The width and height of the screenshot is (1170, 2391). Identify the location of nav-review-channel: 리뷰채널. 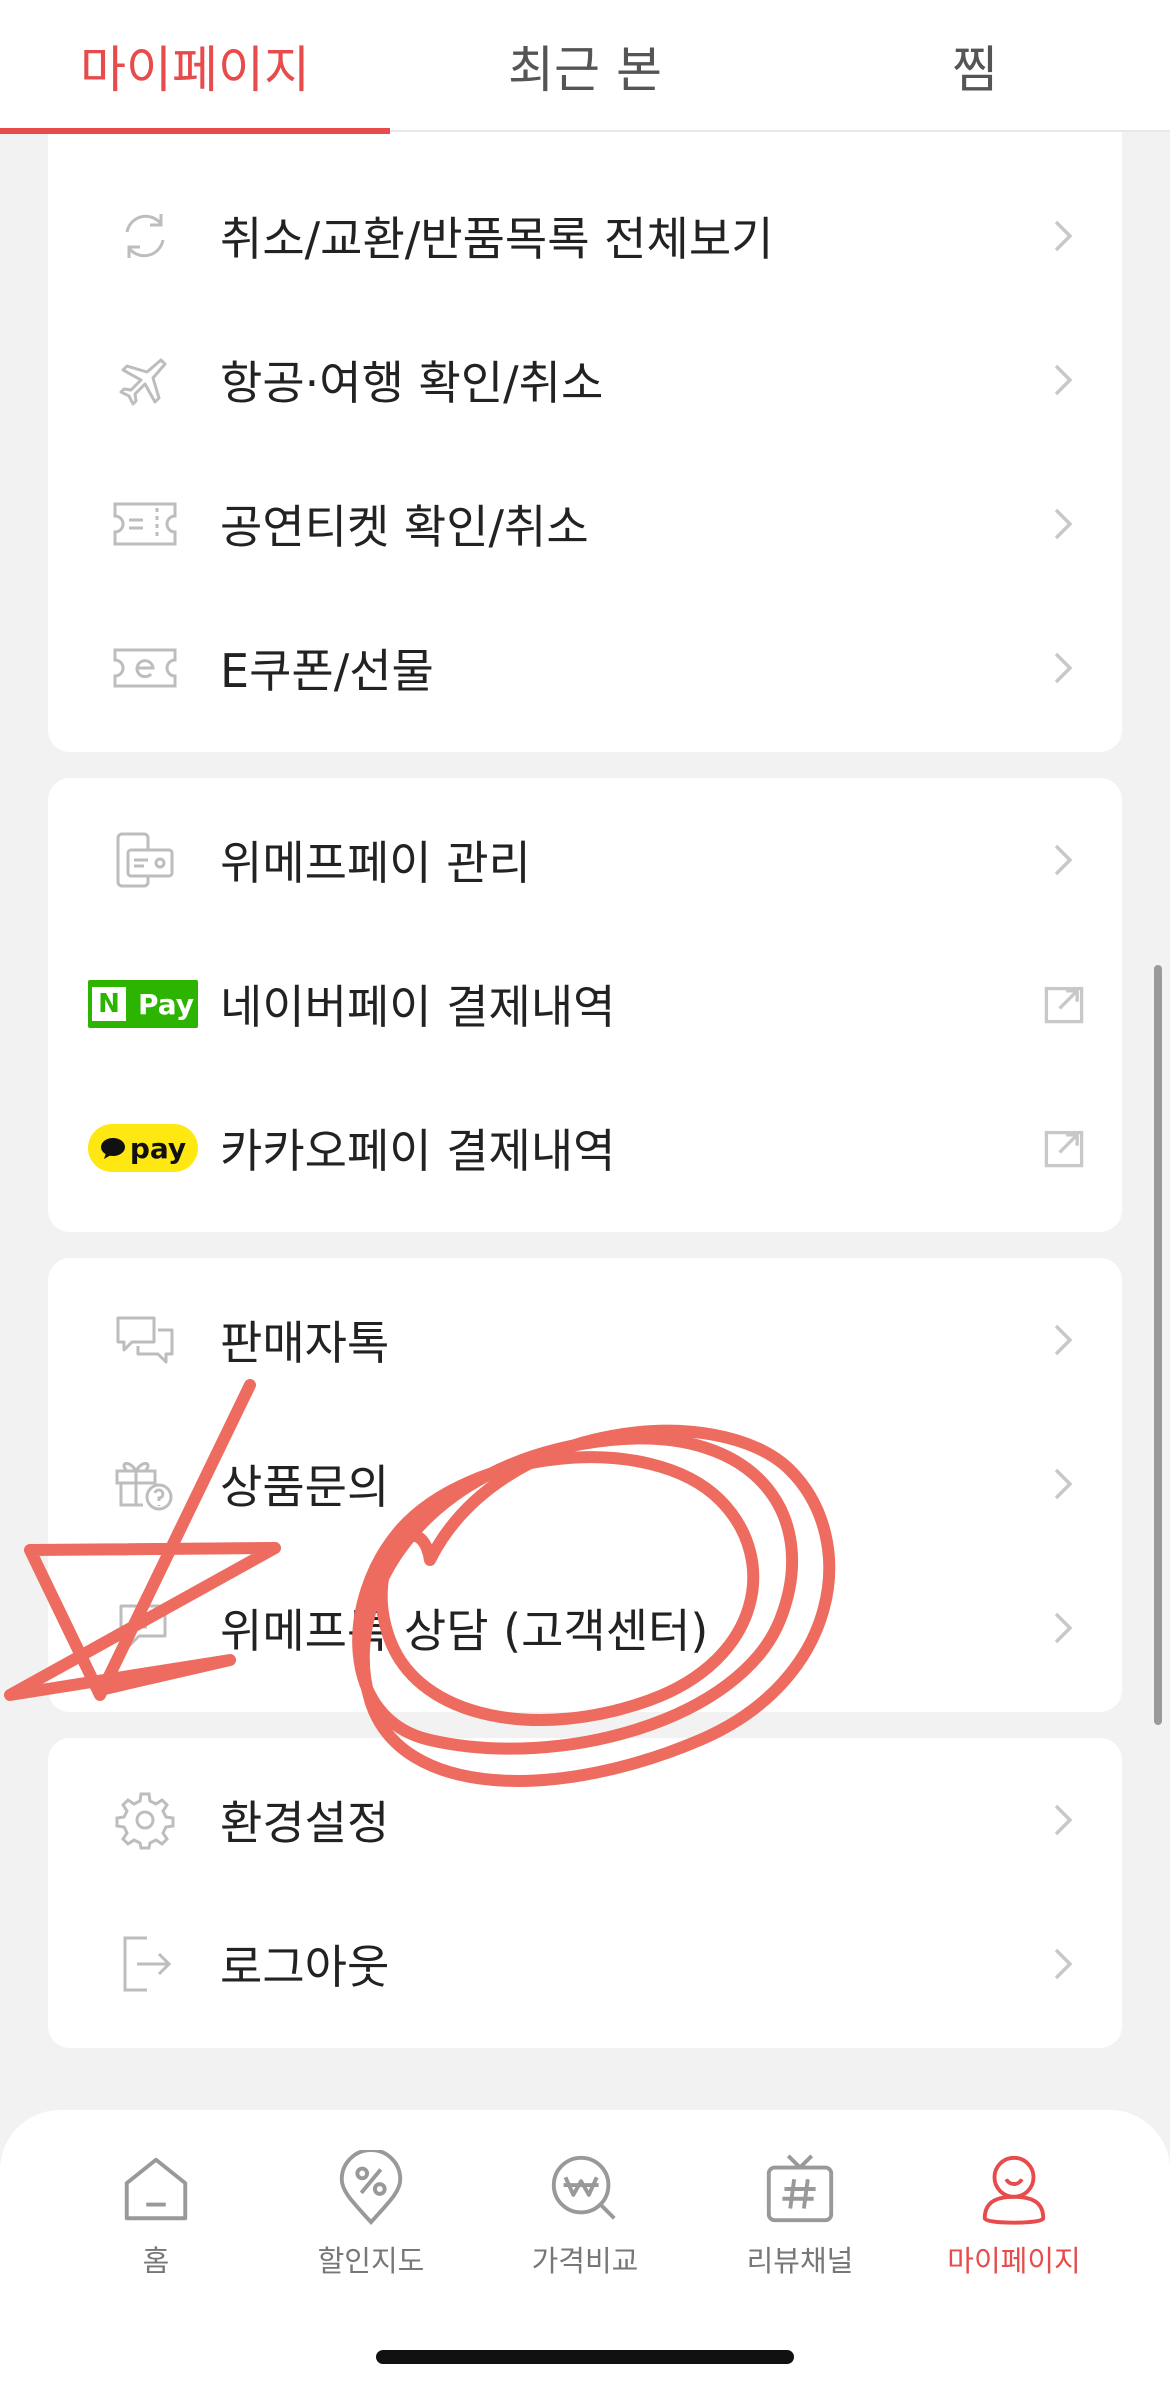
(800, 2215).